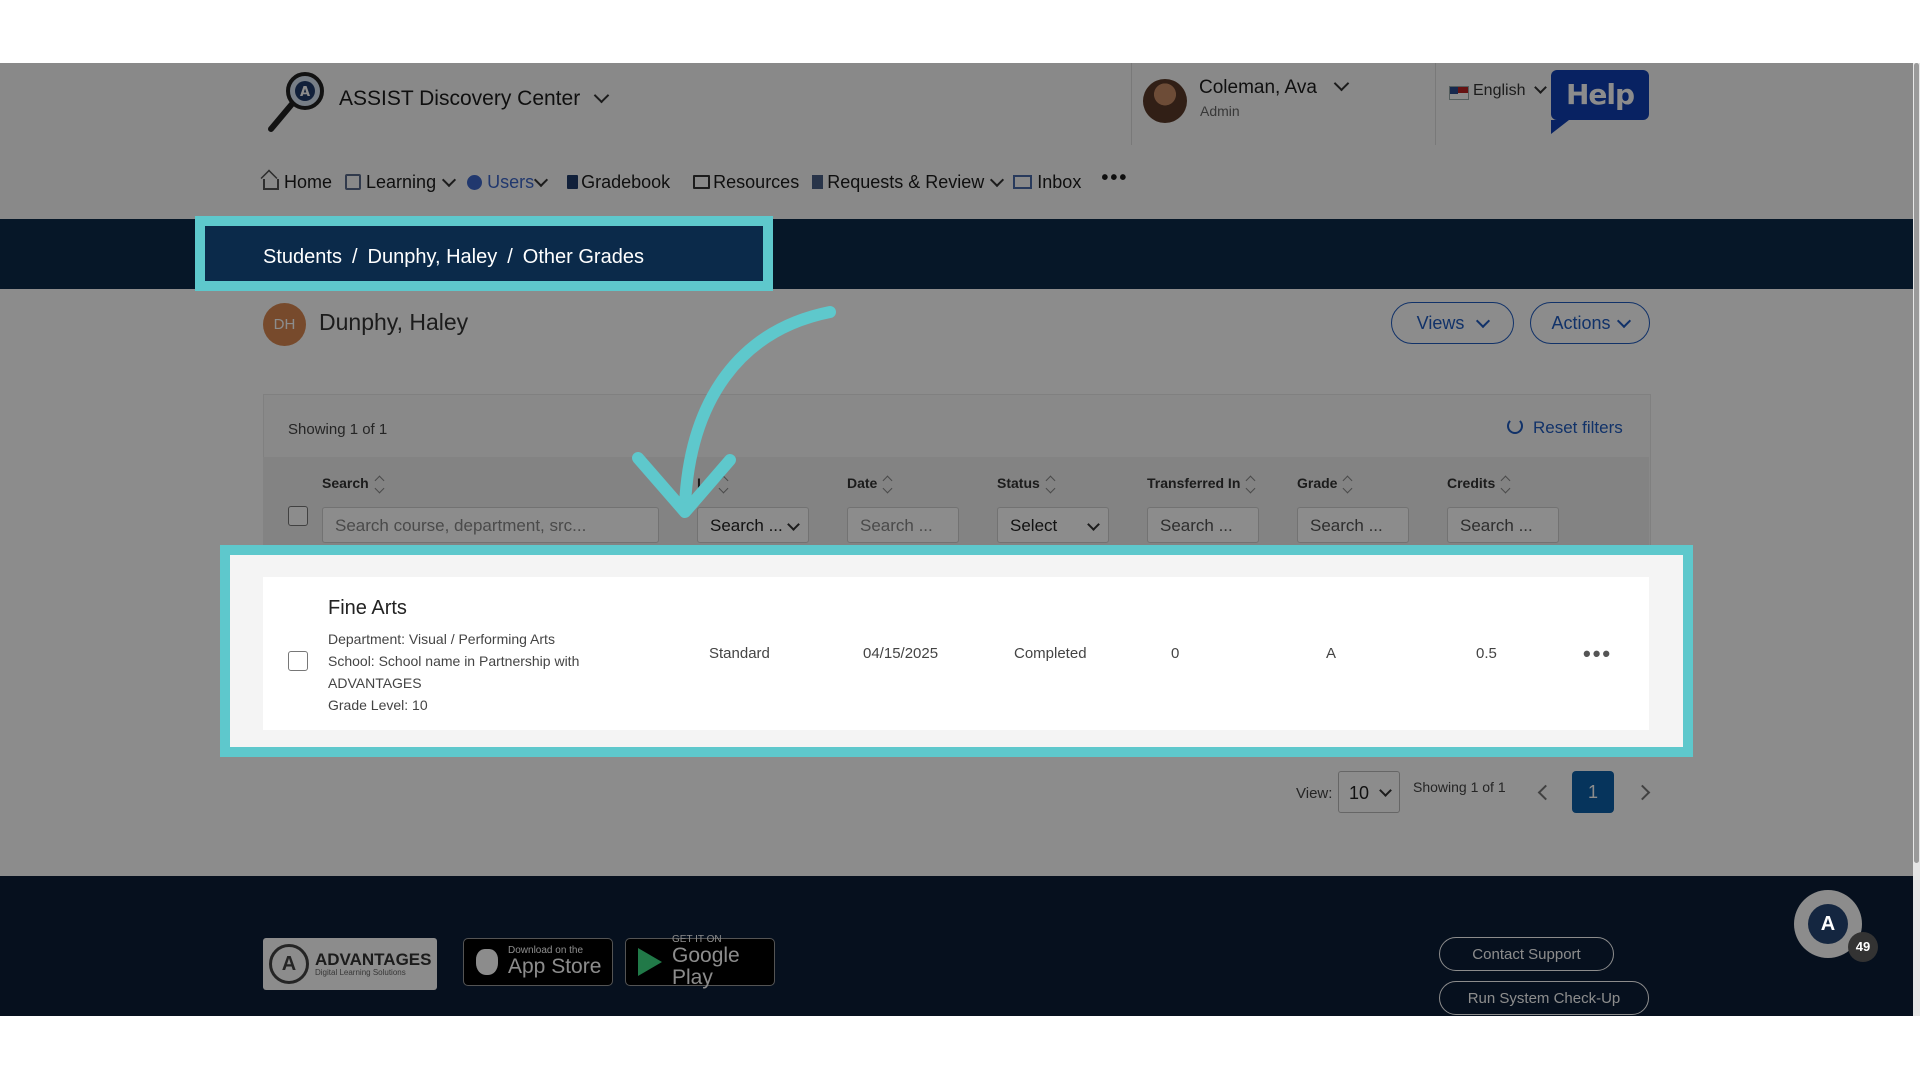 The height and width of the screenshot is (1080, 1920). I want to click on user-menu: Coleman, Ava, so click(1274, 87).